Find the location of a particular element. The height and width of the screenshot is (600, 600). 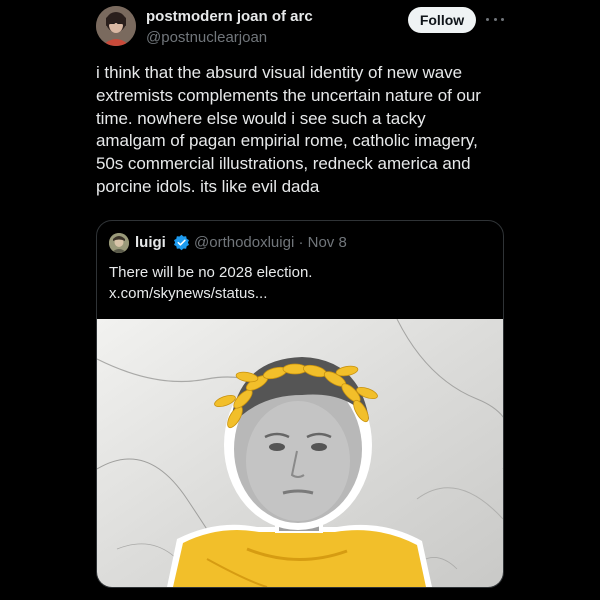

quote-handle-date: @orthodoxluigi · Nov 8 is located at coordinates (270, 242).